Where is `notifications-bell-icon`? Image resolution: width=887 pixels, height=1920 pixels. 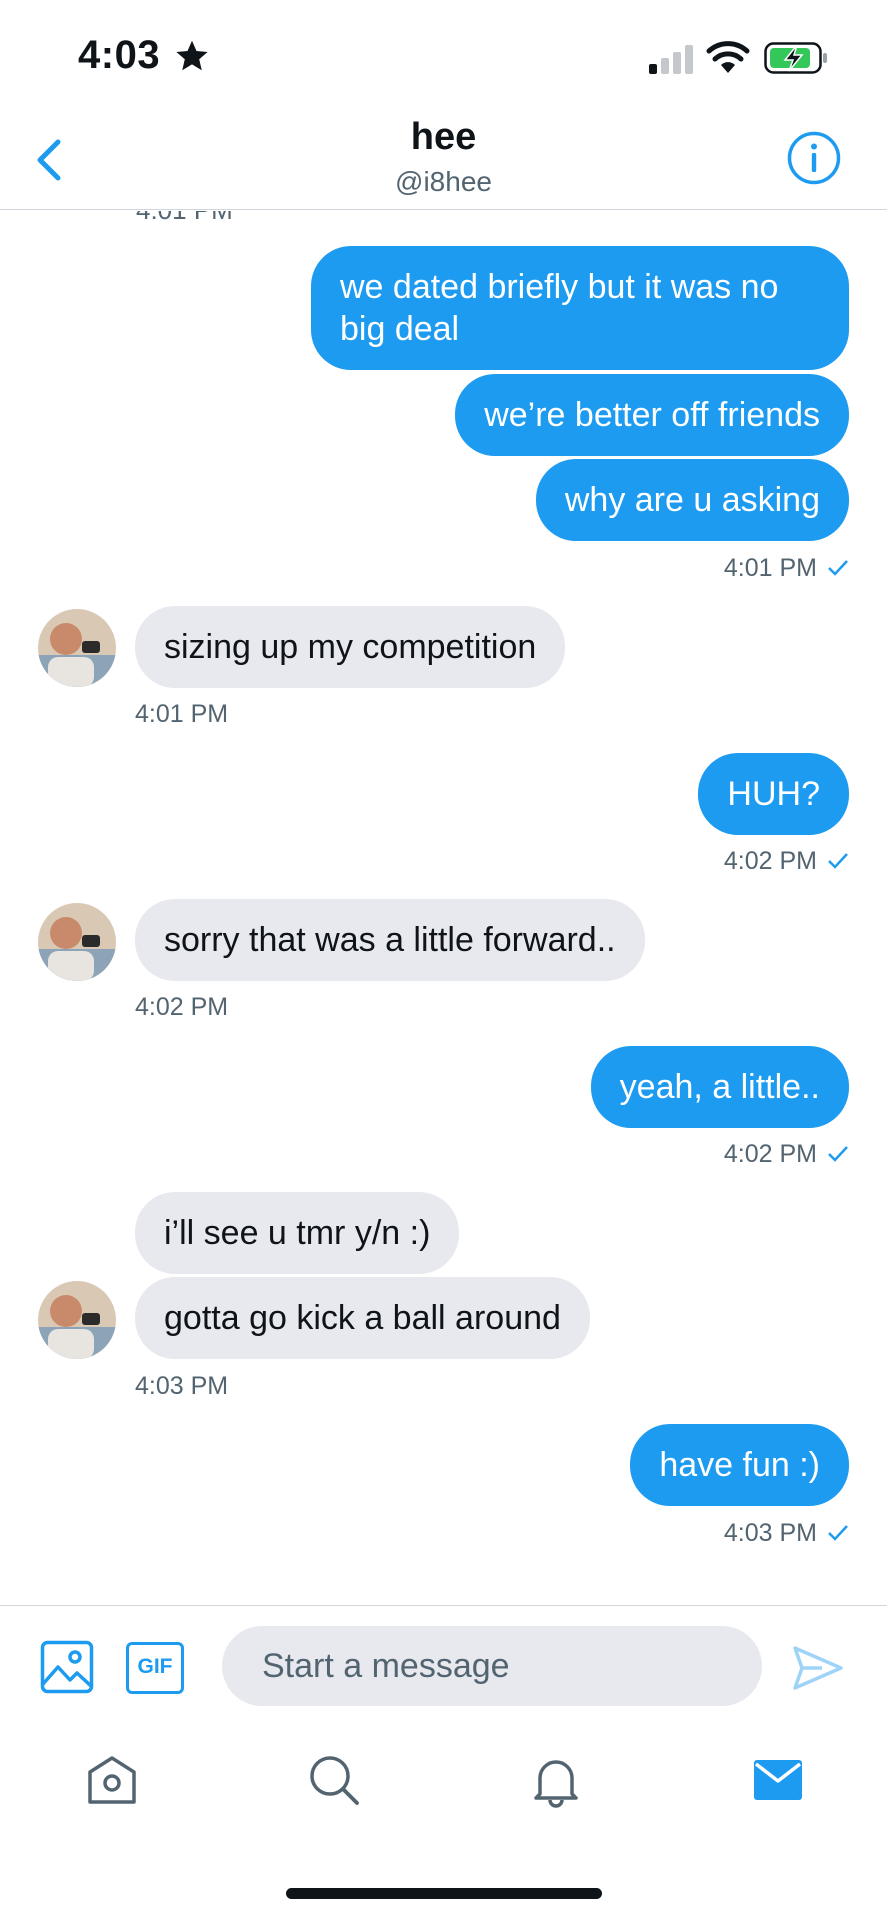
notifications-bell-icon is located at coordinates (556, 1780).